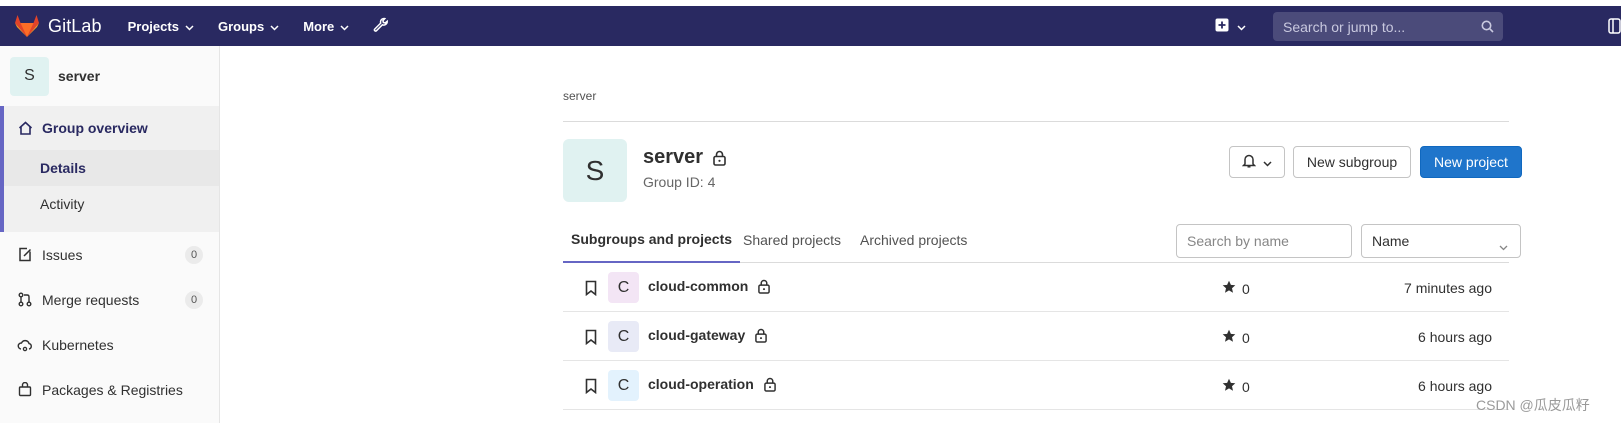 Image resolution: width=1621 pixels, height=423 pixels. I want to click on sidebar-group-header: S server, so click(109, 76).